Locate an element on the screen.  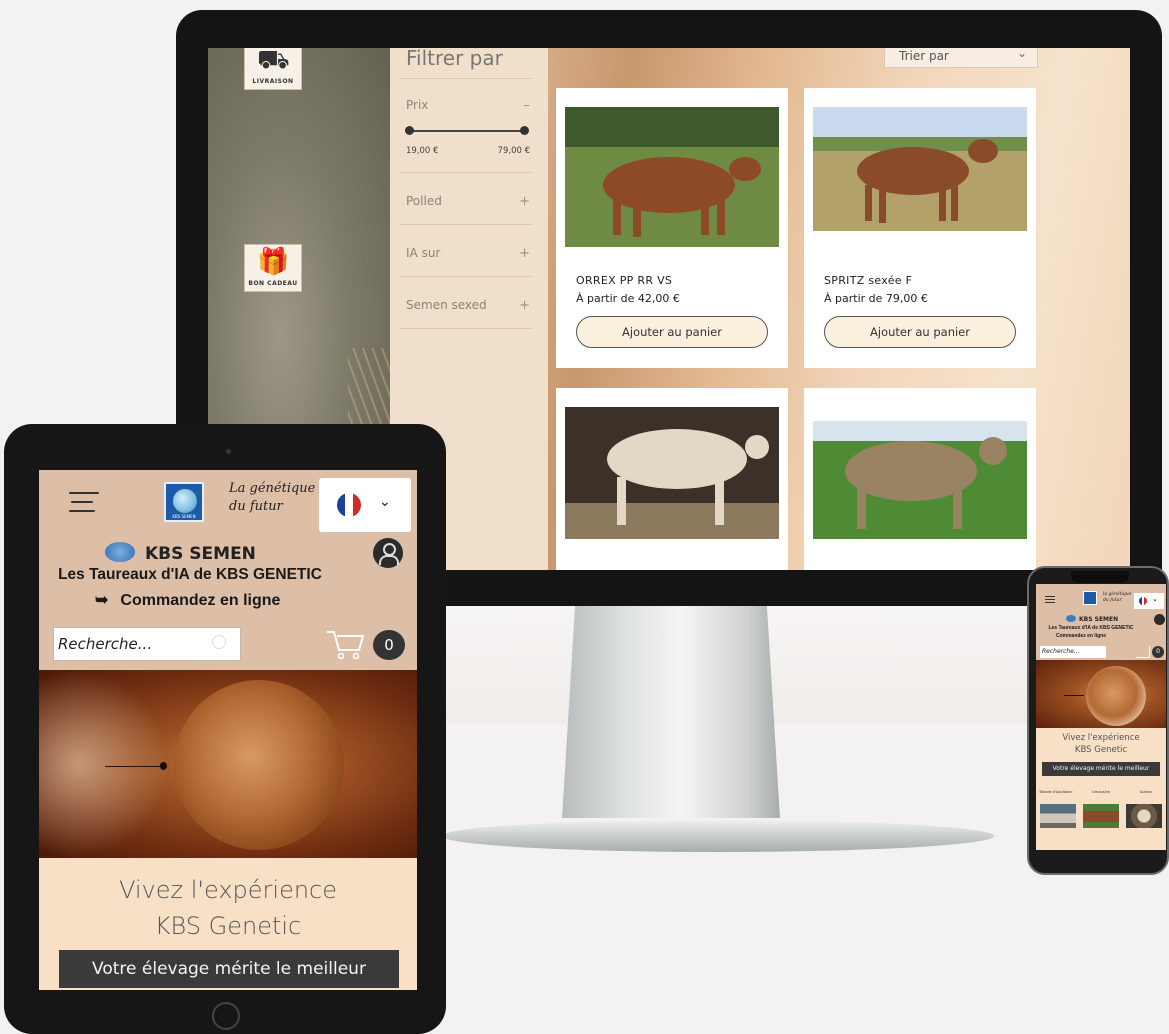
brand-name-text: KBS SEMEN is located at coordinates (200, 554).